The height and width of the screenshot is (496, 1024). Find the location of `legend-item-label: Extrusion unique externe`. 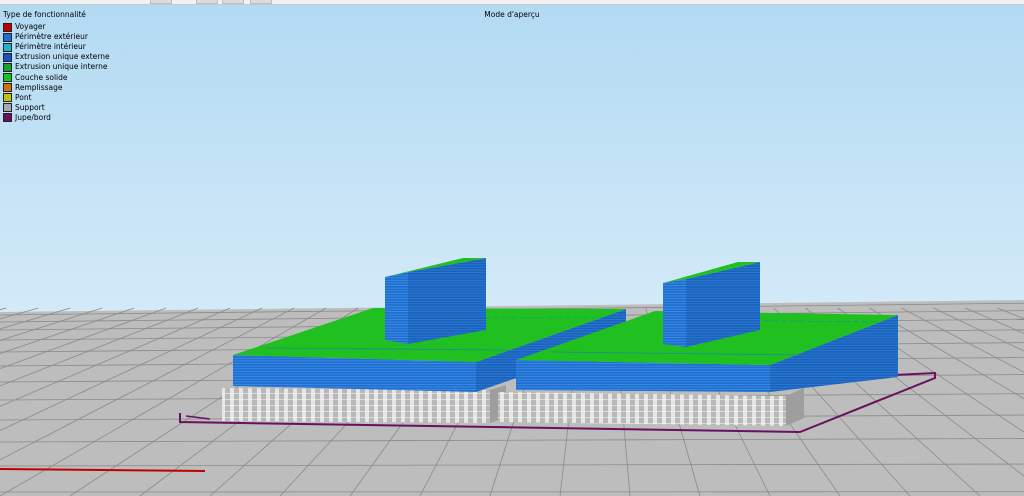

legend-item-label: Extrusion unique externe is located at coordinates (62, 57).